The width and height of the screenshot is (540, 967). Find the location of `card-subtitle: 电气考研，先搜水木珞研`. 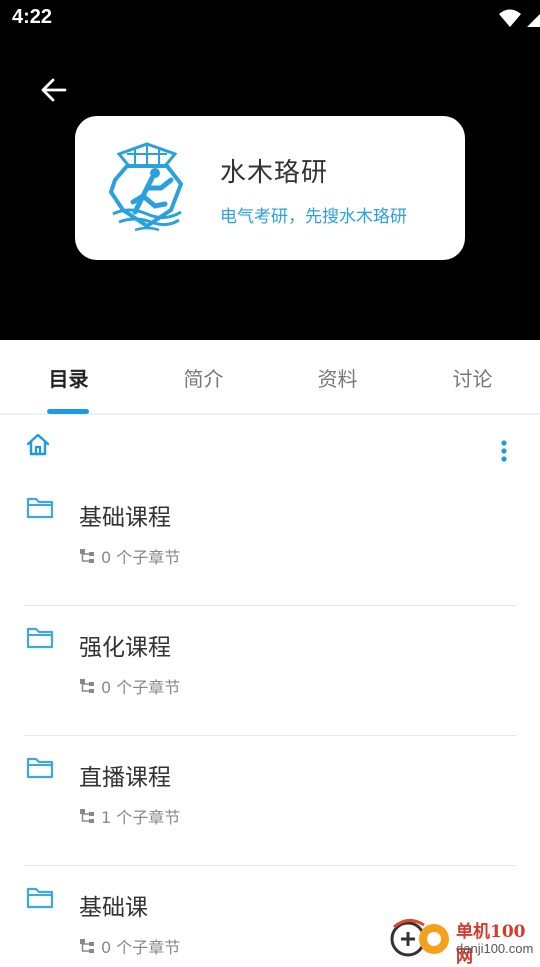

card-subtitle: 电气考研，先搜水木珞研 is located at coordinates (313, 217).